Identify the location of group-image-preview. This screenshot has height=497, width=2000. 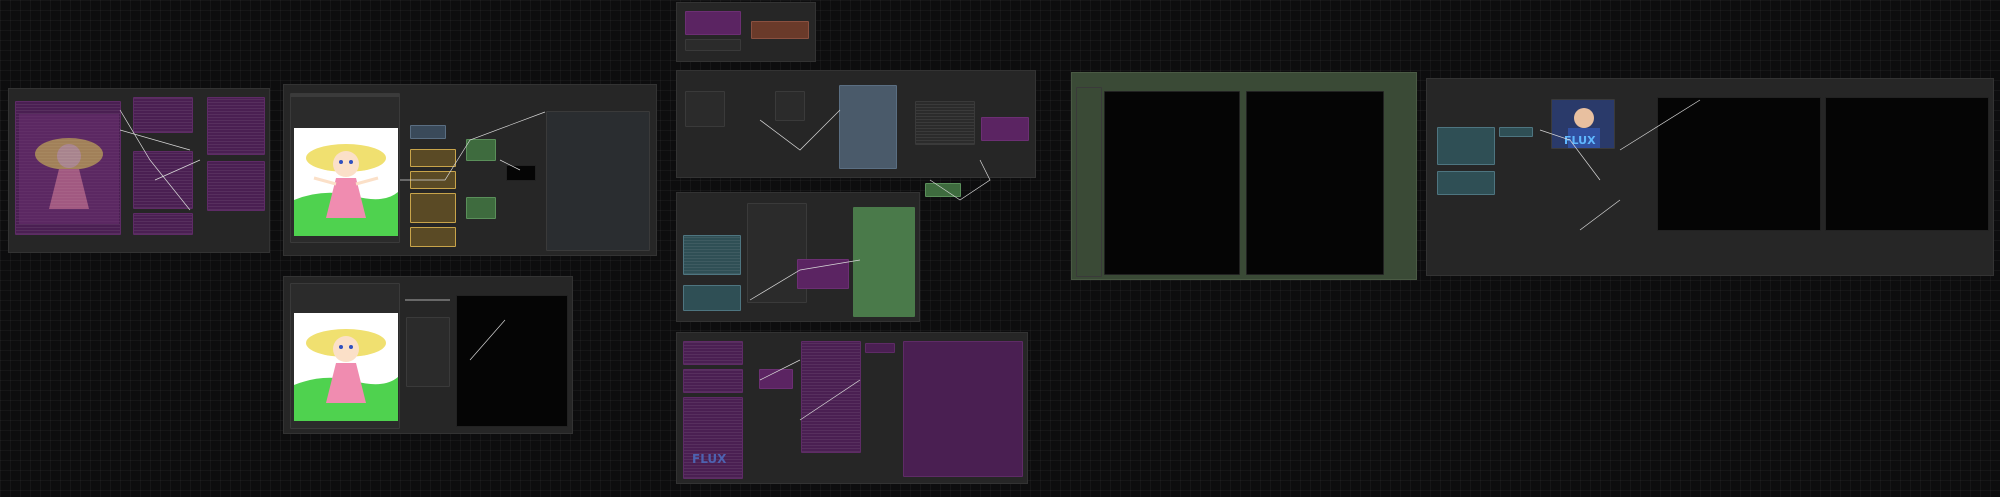
(139, 170).